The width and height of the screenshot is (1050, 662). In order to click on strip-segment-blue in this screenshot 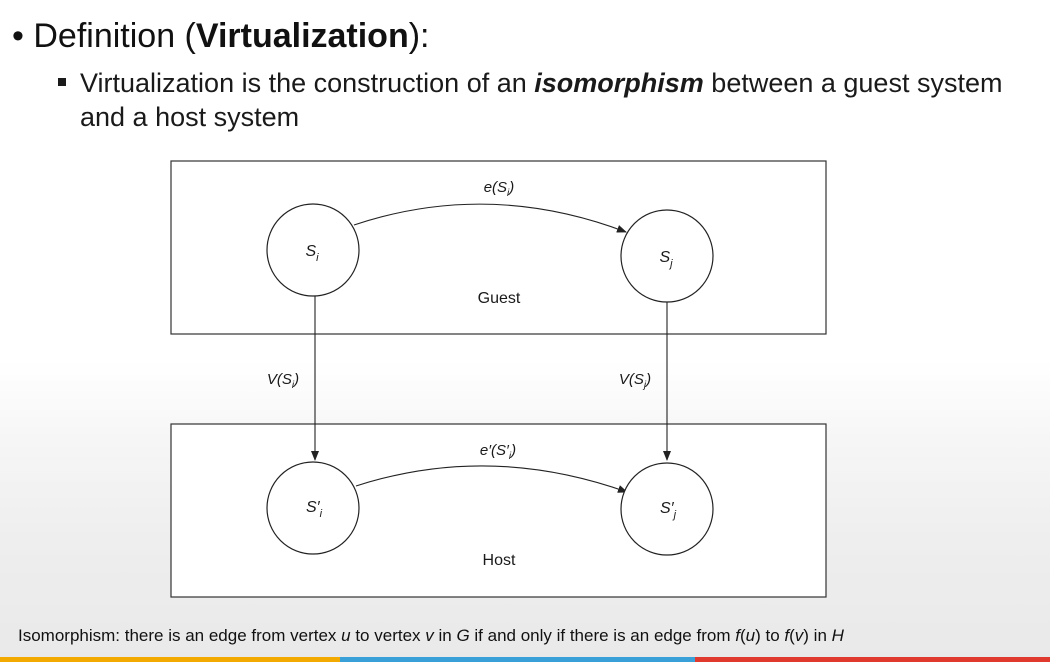, I will do `click(517, 659)`.